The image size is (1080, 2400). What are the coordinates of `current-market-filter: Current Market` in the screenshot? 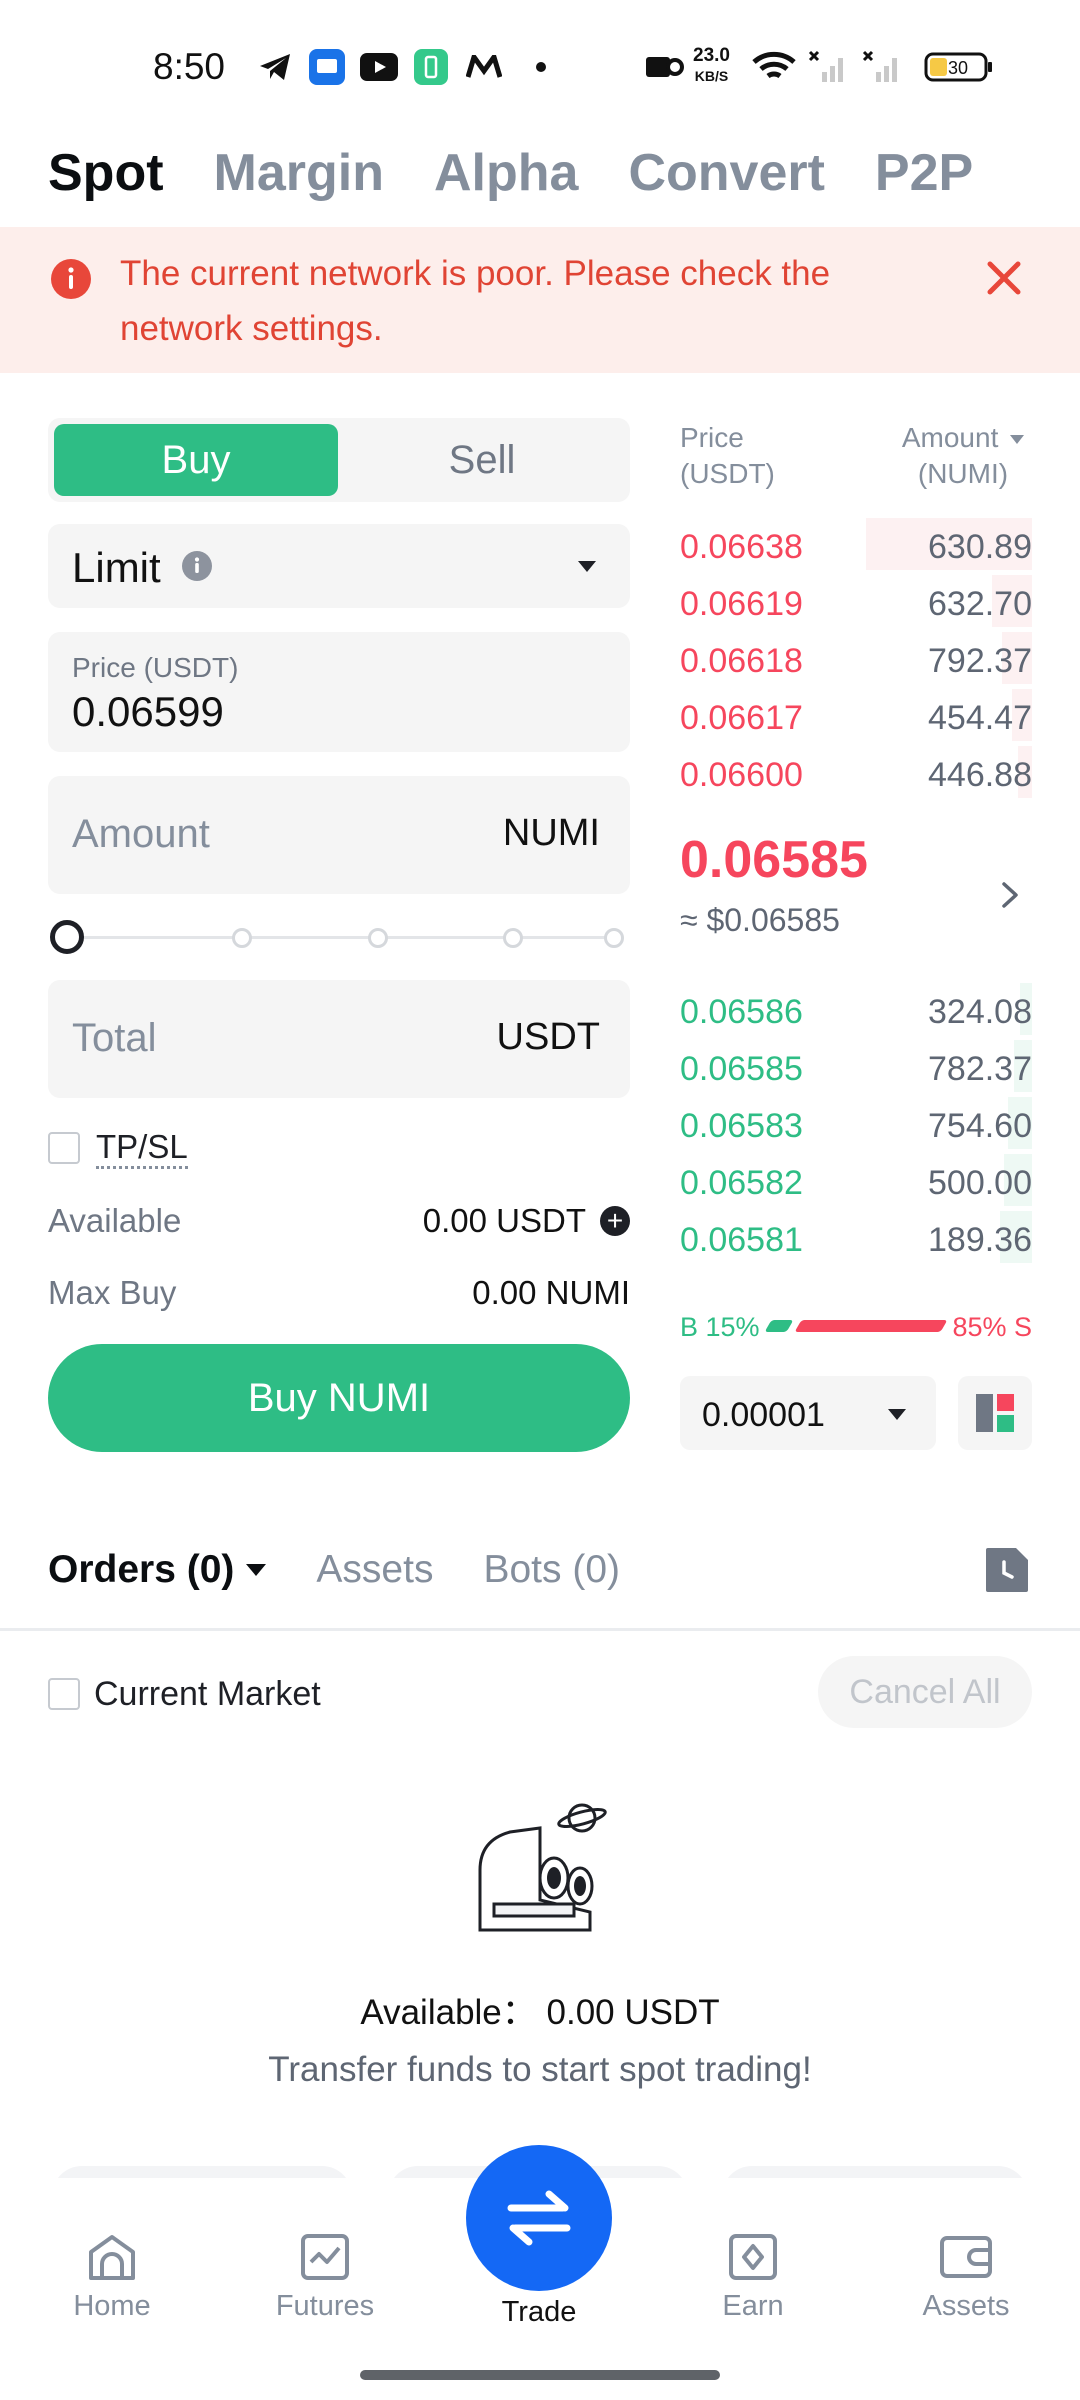 It's located at (184, 1694).